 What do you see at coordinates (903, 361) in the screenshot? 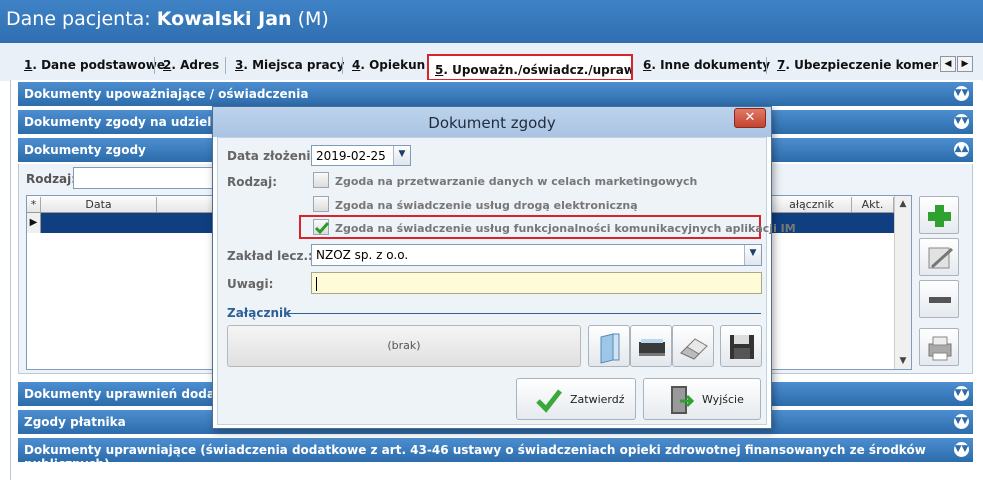
I see `scroll-down-icon: ▼` at bounding box center [903, 361].